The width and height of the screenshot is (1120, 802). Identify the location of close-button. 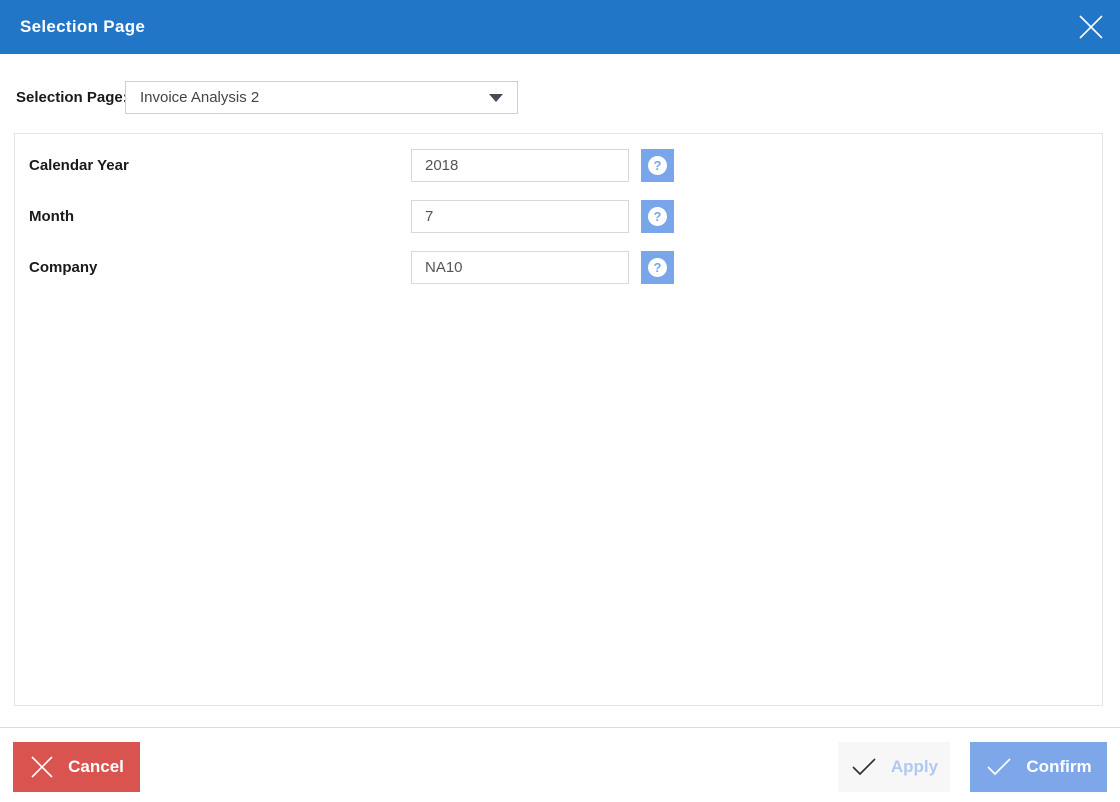
(1091, 27).